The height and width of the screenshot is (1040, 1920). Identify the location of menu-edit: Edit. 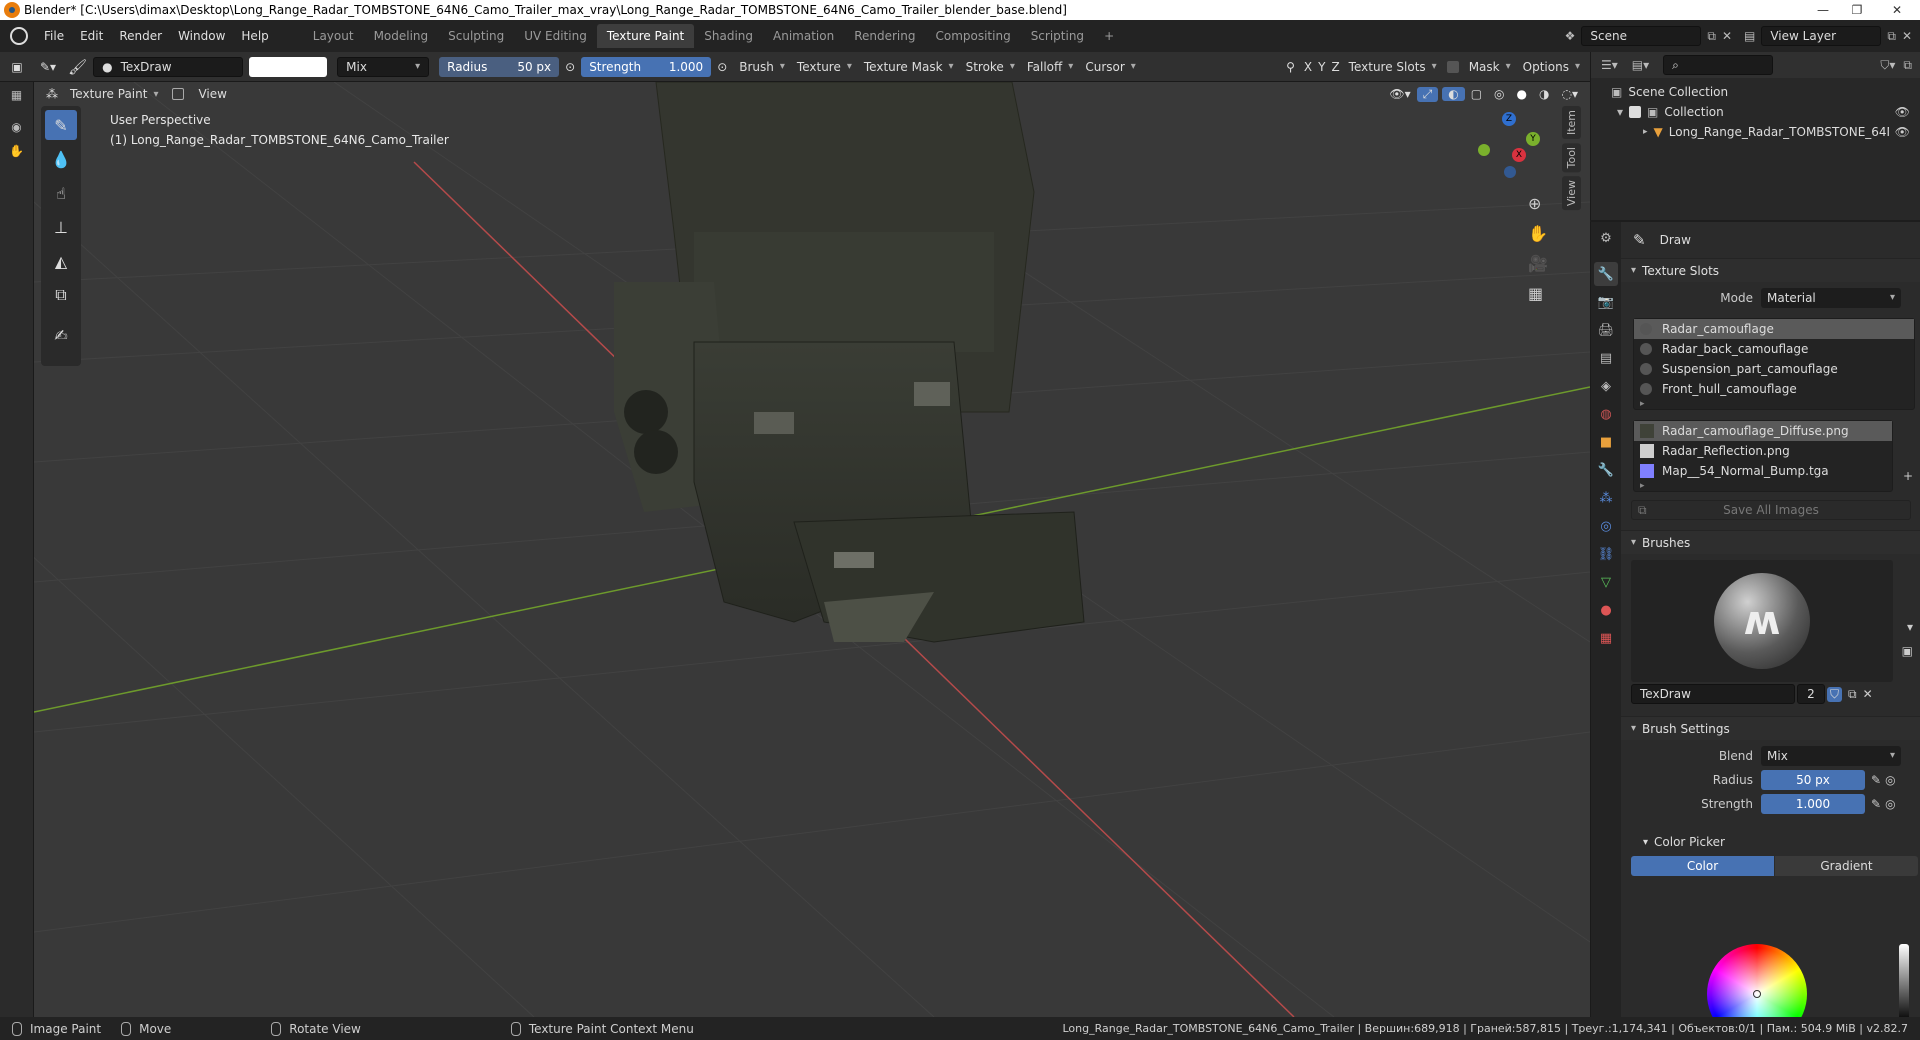
(91, 36).